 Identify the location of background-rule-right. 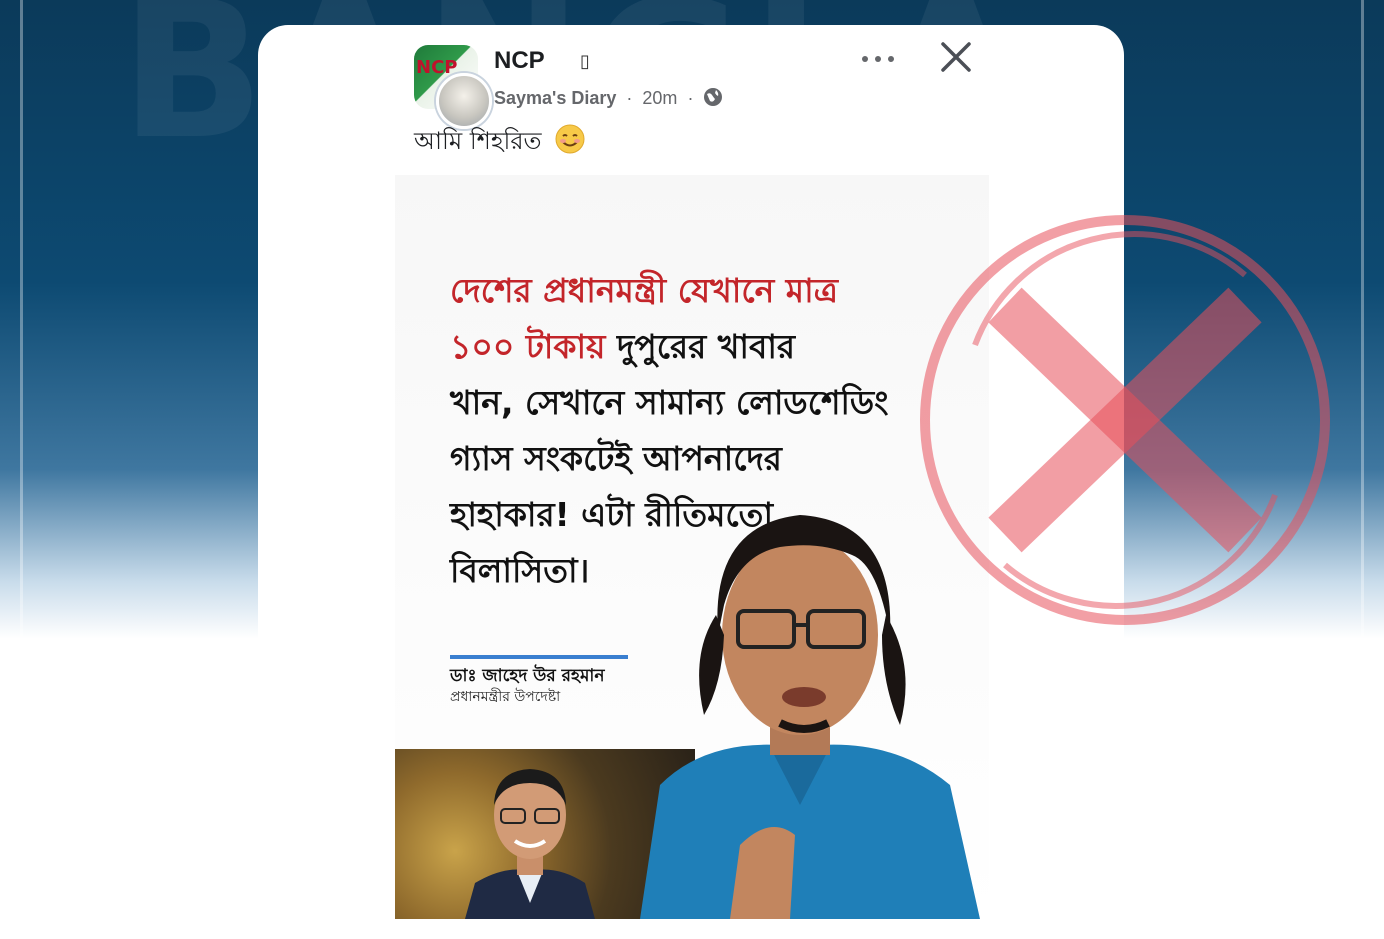
(1362, 320).